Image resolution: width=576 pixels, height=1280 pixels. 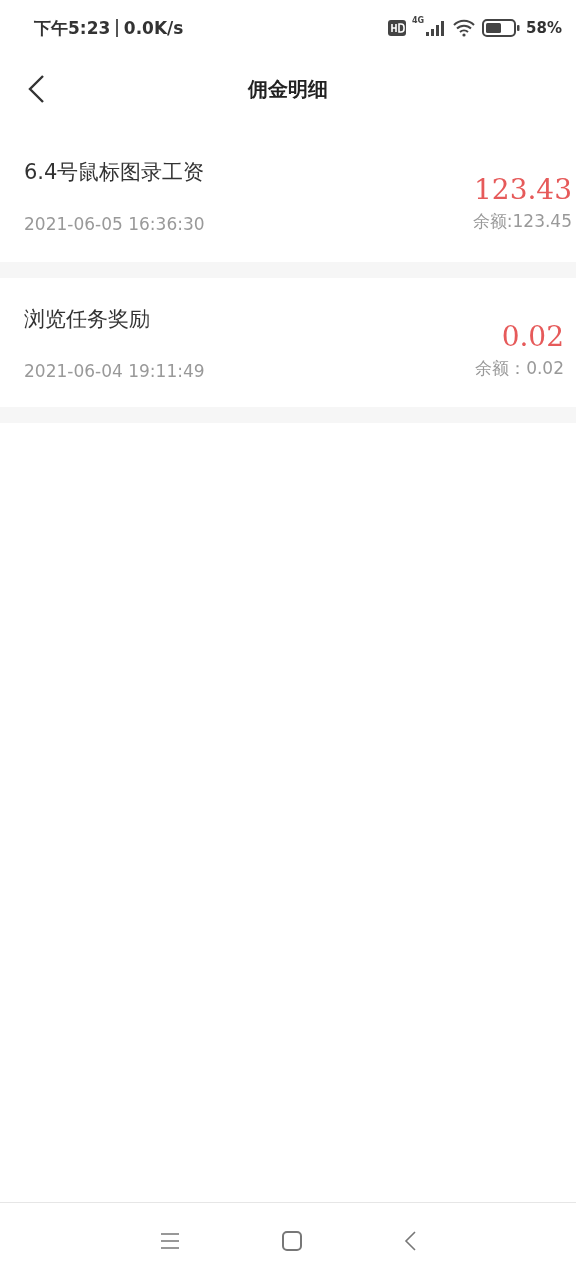 What do you see at coordinates (501, 28) in the screenshot?
I see `battery-icon` at bounding box center [501, 28].